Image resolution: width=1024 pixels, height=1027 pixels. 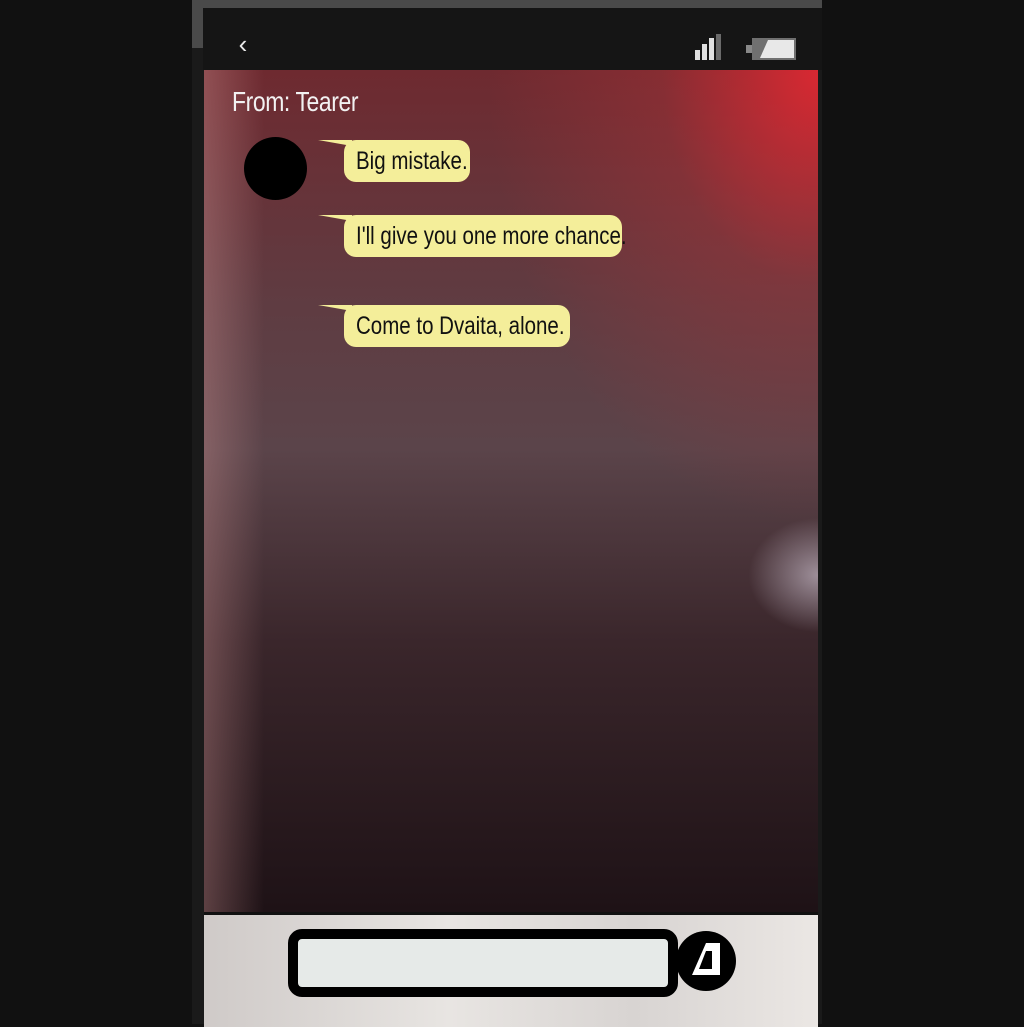 I want to click on message-input, so click(x=483, y=963).